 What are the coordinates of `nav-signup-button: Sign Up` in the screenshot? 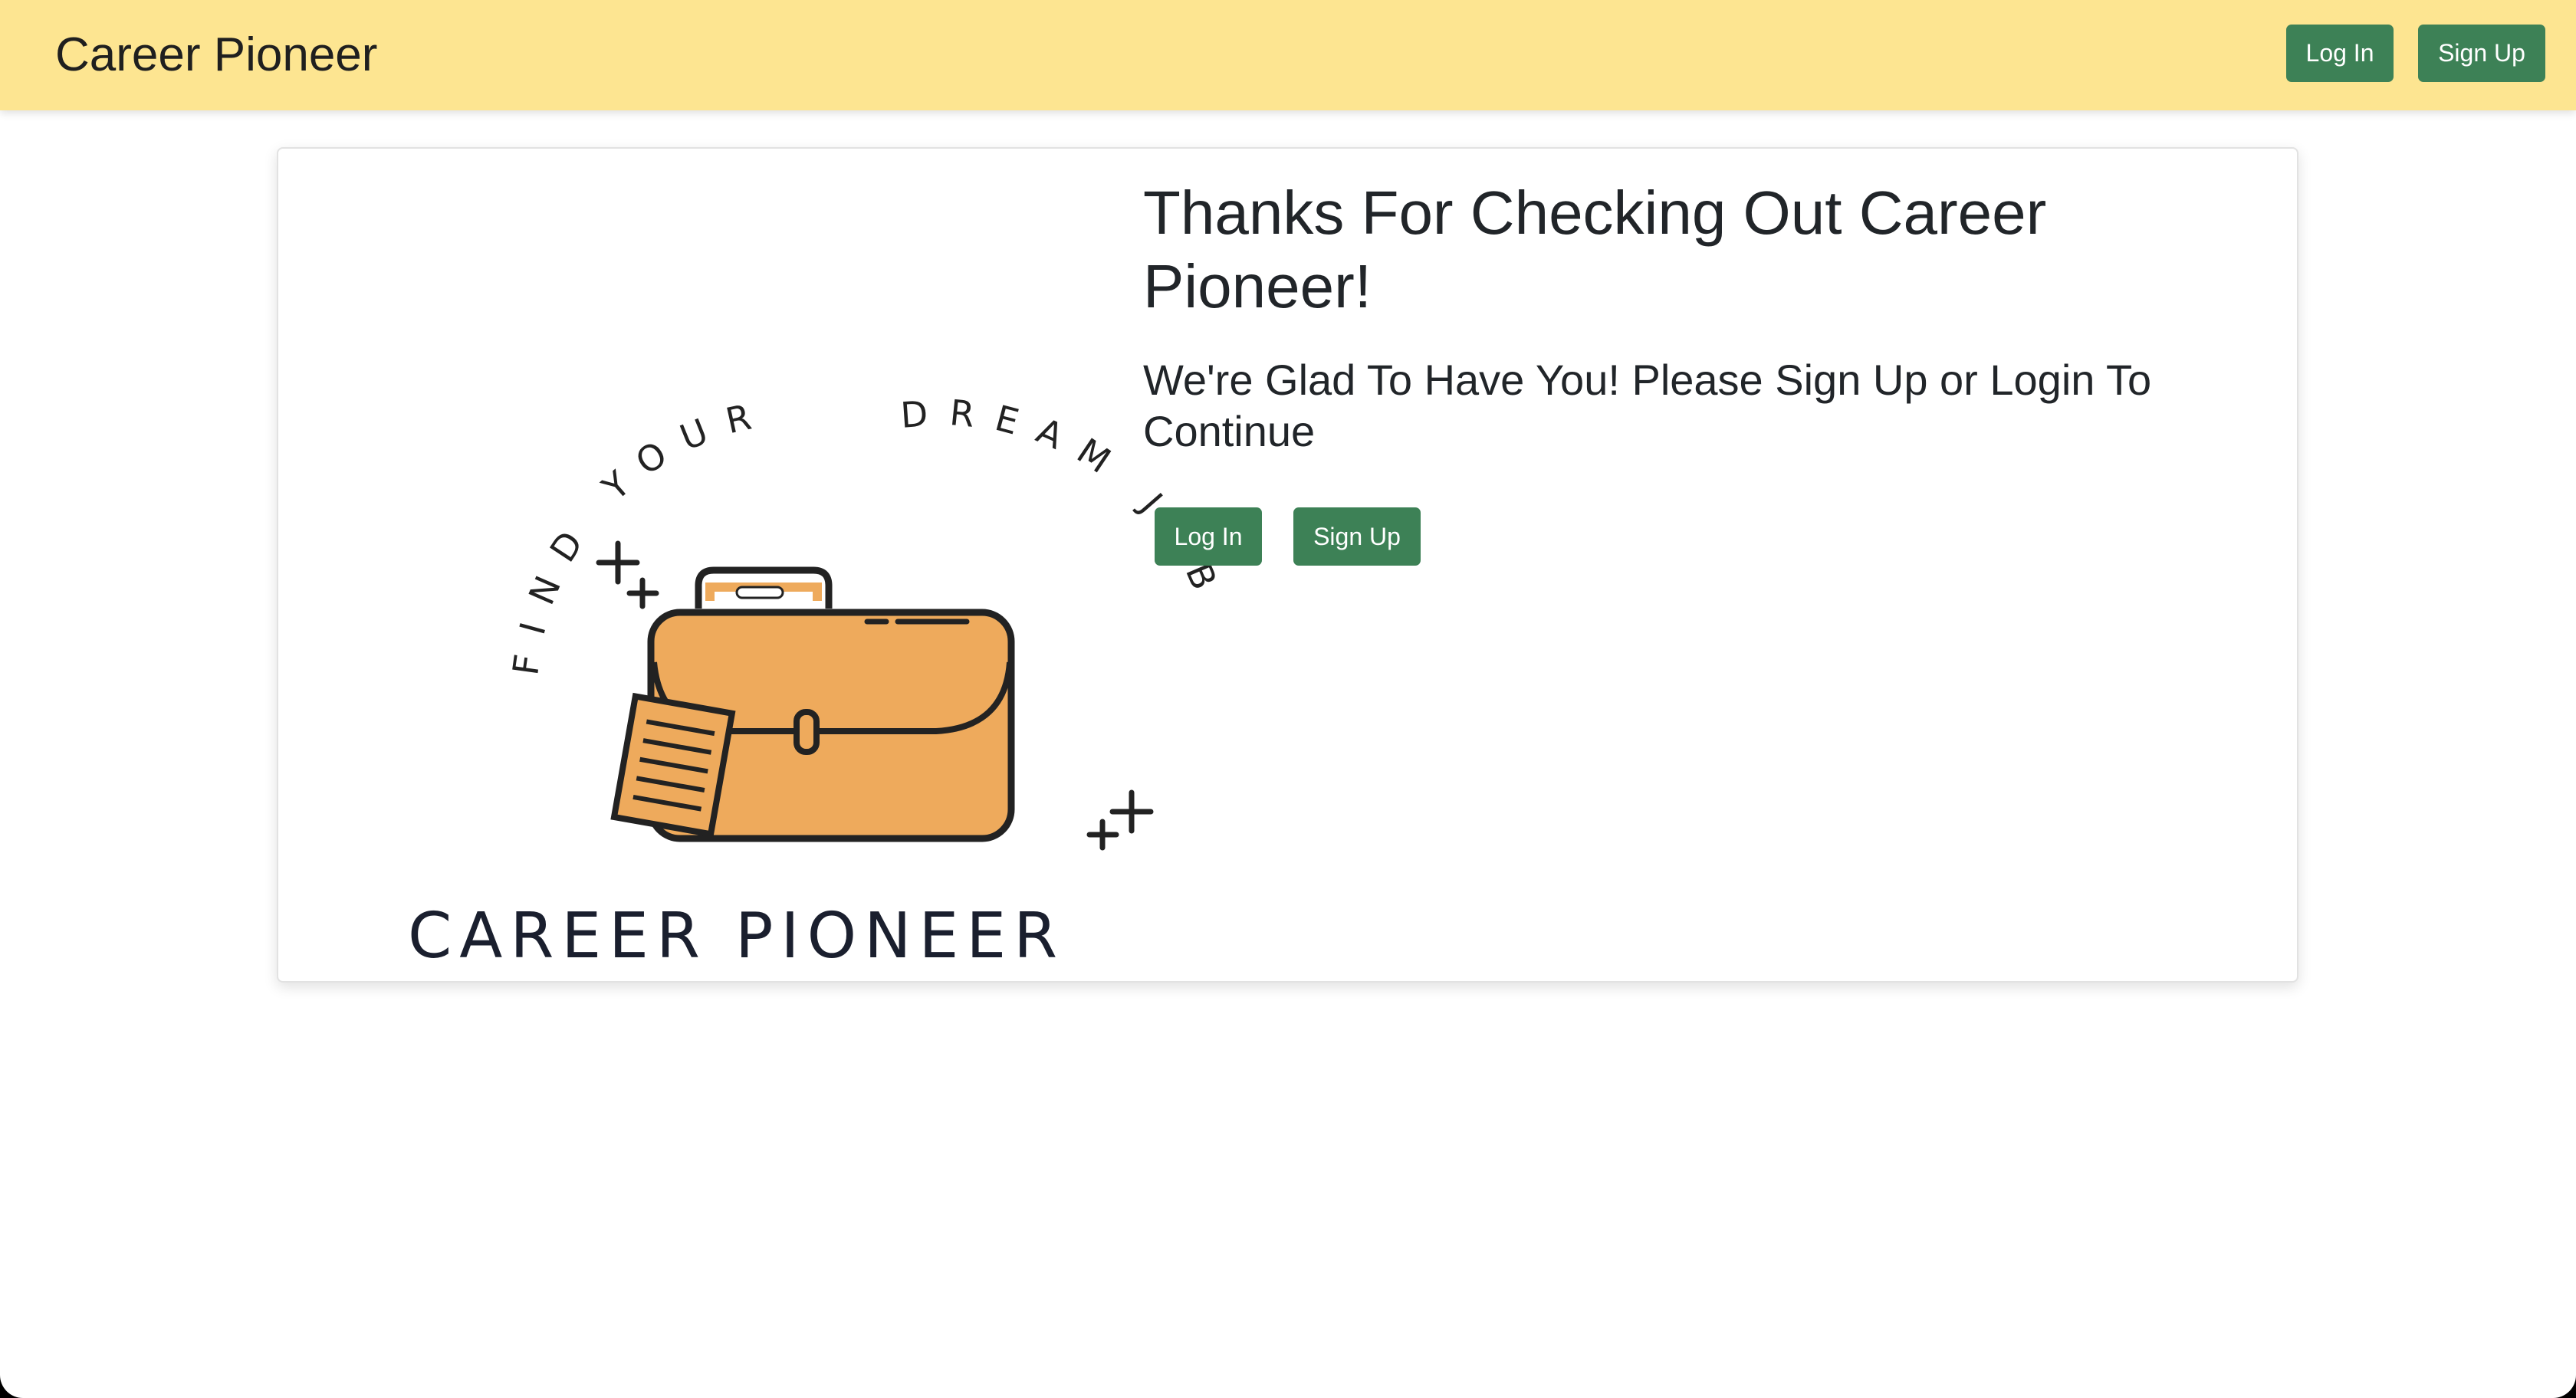 It's located at (2481, 53).